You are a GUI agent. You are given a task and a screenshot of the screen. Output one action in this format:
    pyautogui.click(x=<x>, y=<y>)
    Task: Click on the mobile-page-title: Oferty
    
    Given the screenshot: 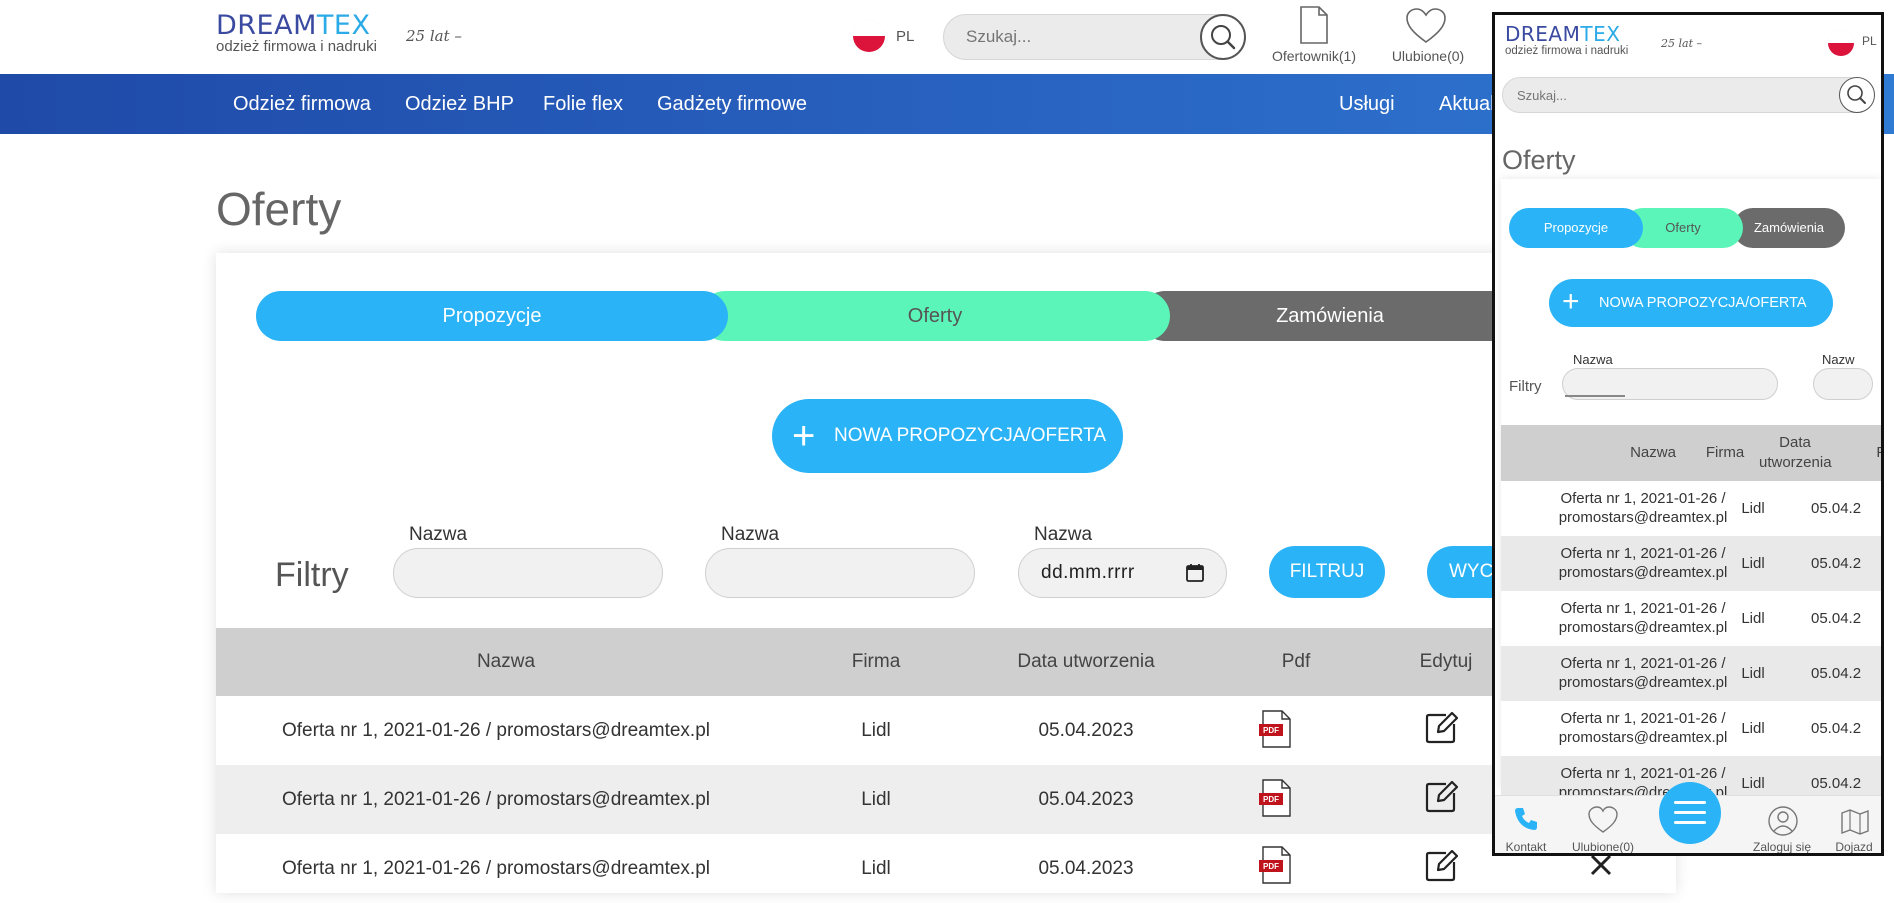 What is the action you would take?
    pyautogui.click(x=1539, y=160)
    